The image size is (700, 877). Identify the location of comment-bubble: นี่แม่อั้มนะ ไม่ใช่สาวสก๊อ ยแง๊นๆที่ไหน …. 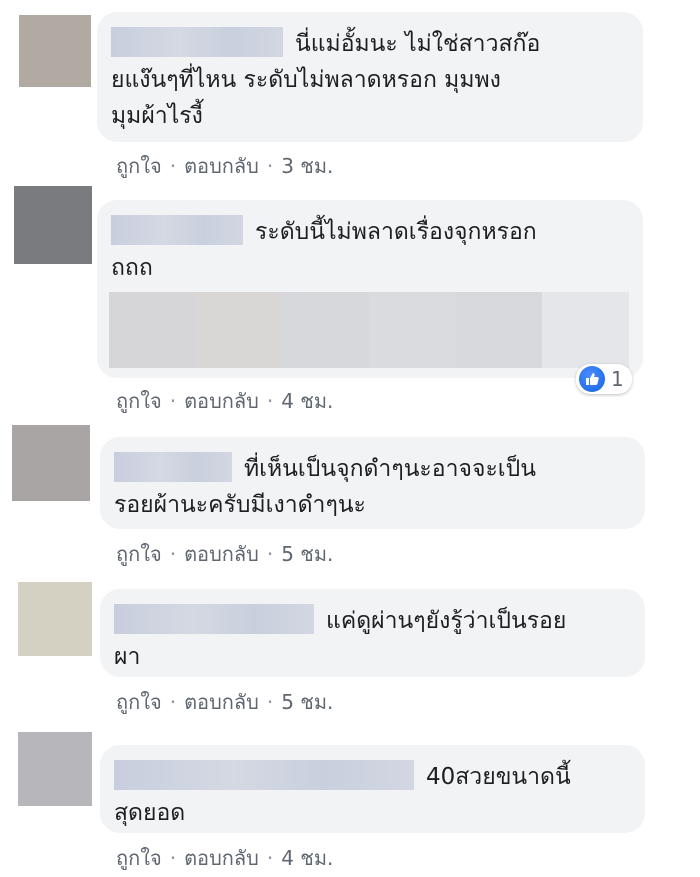
(370, 77).